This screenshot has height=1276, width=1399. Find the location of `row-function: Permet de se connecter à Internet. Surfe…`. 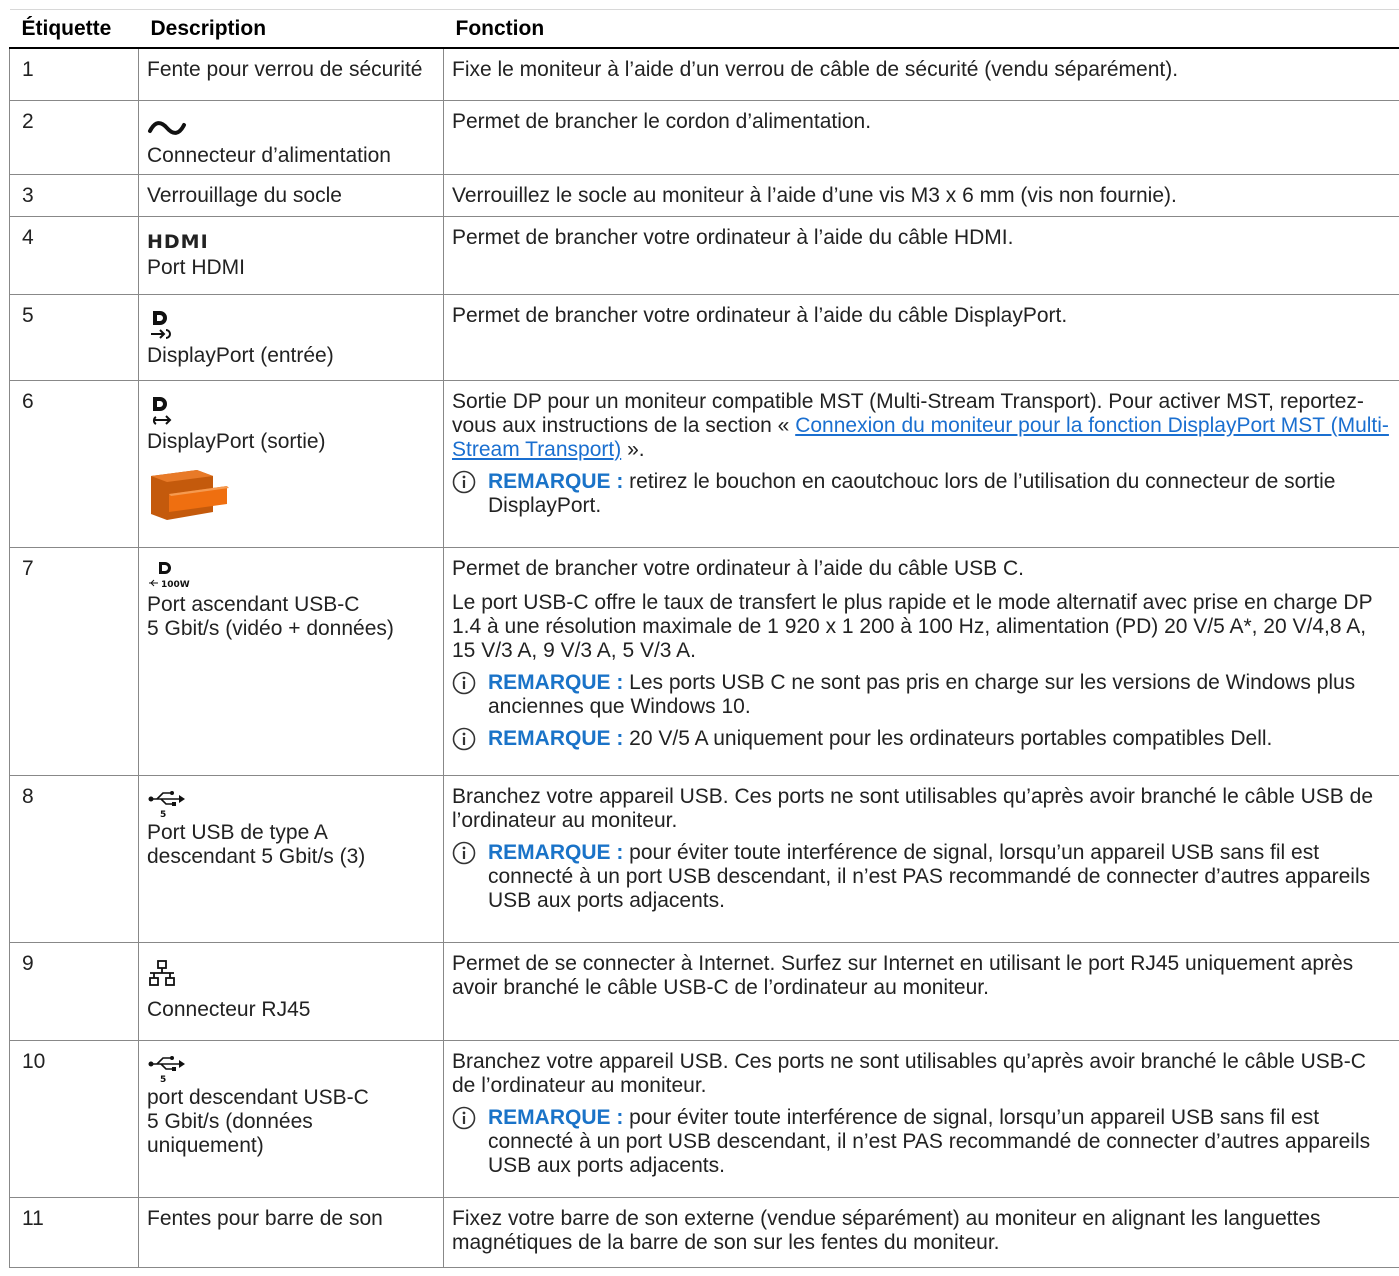

row-function: Permet de se connecter à Internet. Surfe… is located at coordinates (921, 991).